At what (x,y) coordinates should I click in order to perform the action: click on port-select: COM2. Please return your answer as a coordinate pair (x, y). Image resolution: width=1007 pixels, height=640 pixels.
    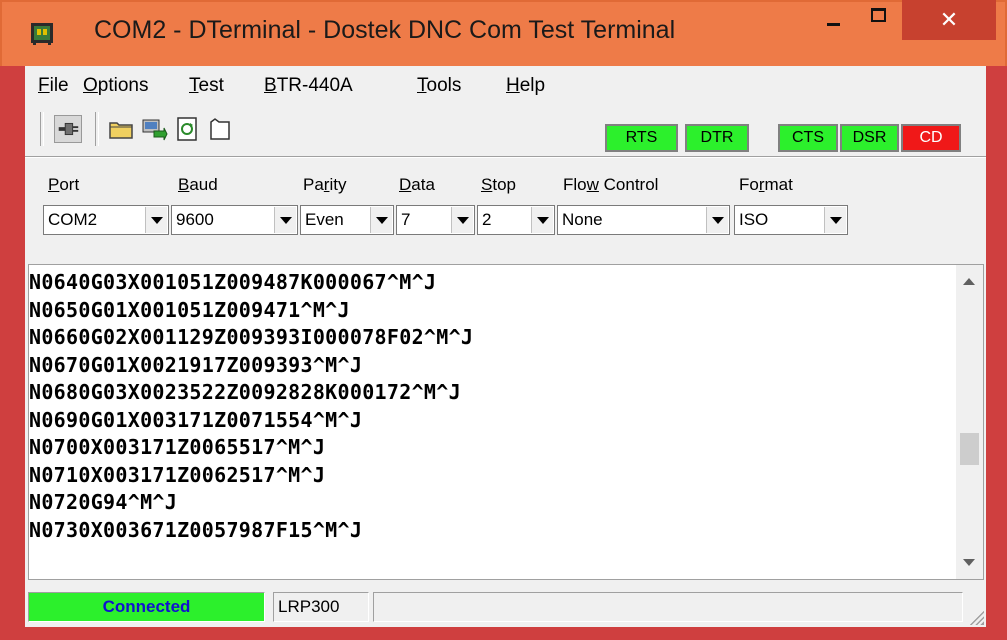
    Looking at the image, I should click on (106, 220).